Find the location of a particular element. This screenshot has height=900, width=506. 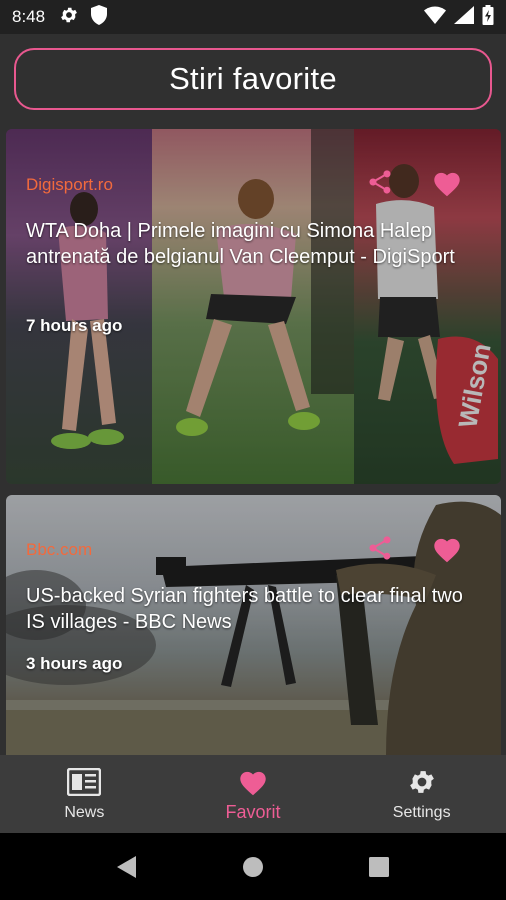

back-triangle-icon is located at coordinates (126, 866).